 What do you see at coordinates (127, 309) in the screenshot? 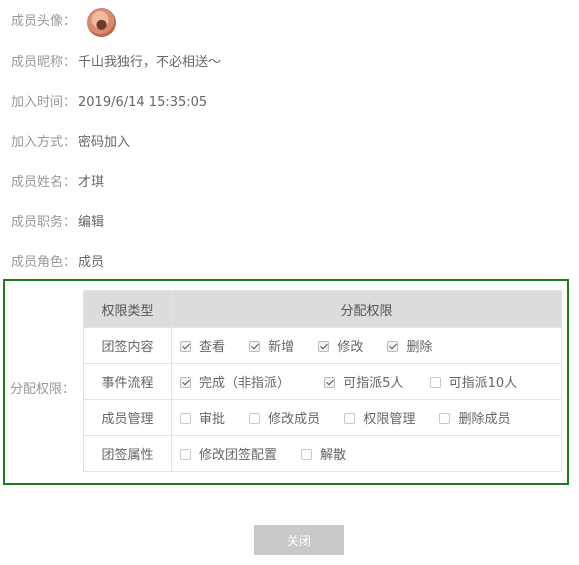
I see `header-permission-type: 权限类型` at bounding box center [127, 309].